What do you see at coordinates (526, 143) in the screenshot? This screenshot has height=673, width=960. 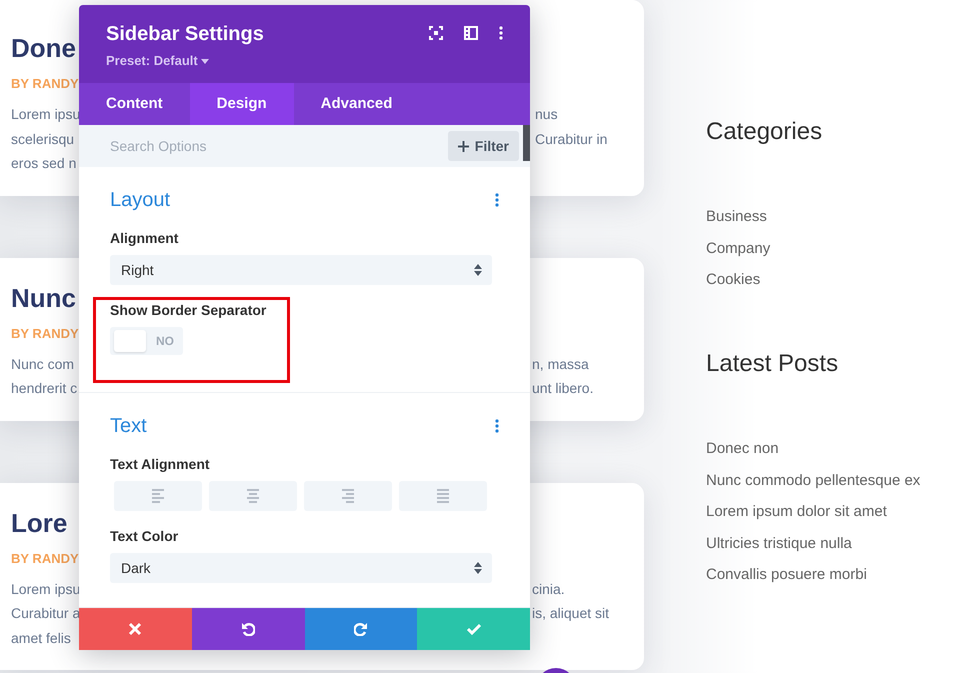 I see `scrollbar-thumb` at bounding box center [526, 143].